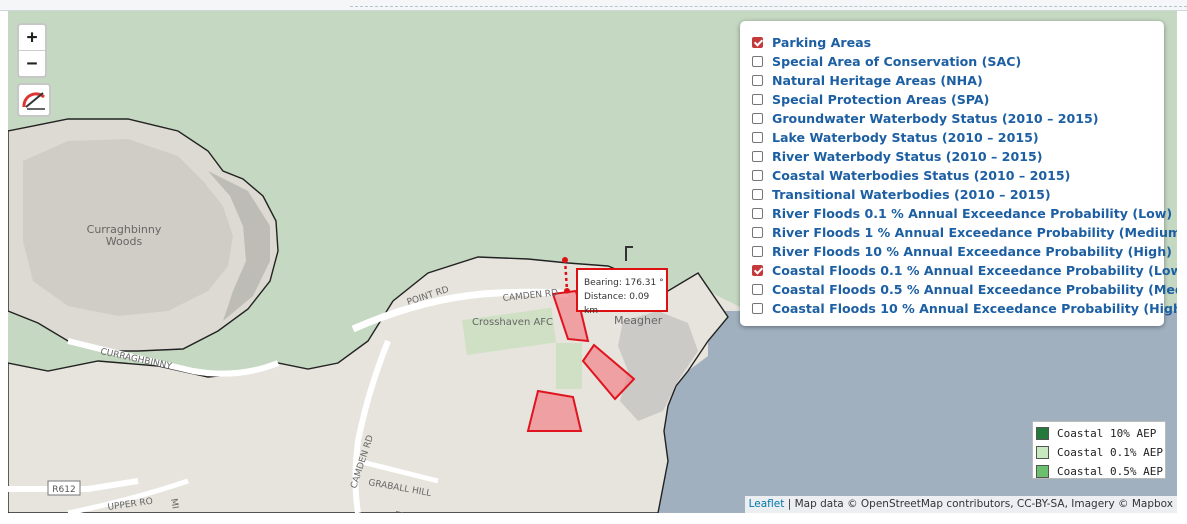  I want to click on measure-tool-button, so click(34, 100).